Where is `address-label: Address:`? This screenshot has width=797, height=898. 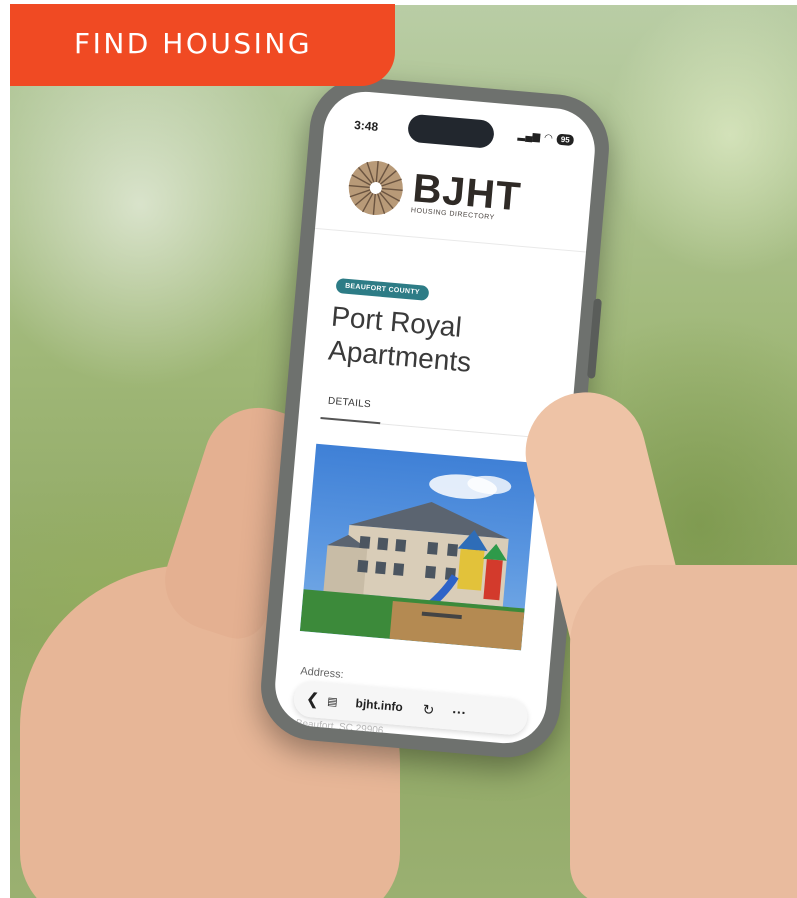 address-label: Address: is located at coordinates (322, 673).